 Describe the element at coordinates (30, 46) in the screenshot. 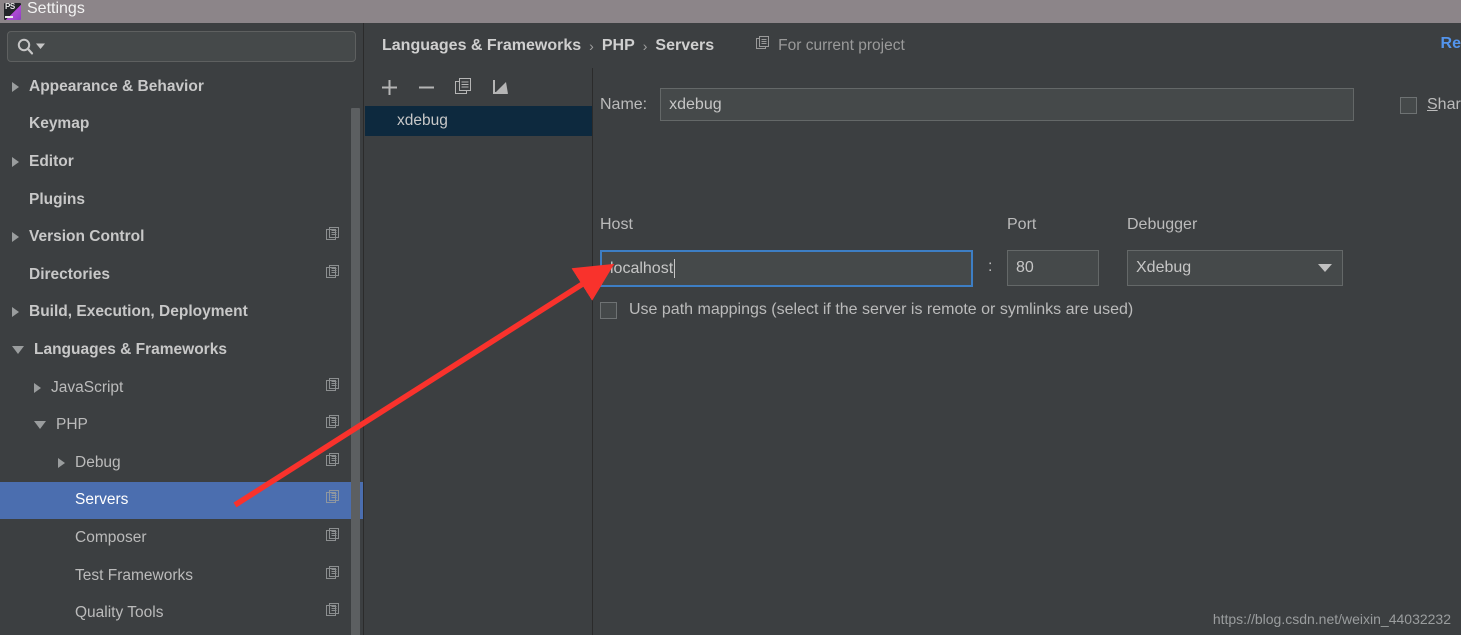

I see `search-icon` at that location.